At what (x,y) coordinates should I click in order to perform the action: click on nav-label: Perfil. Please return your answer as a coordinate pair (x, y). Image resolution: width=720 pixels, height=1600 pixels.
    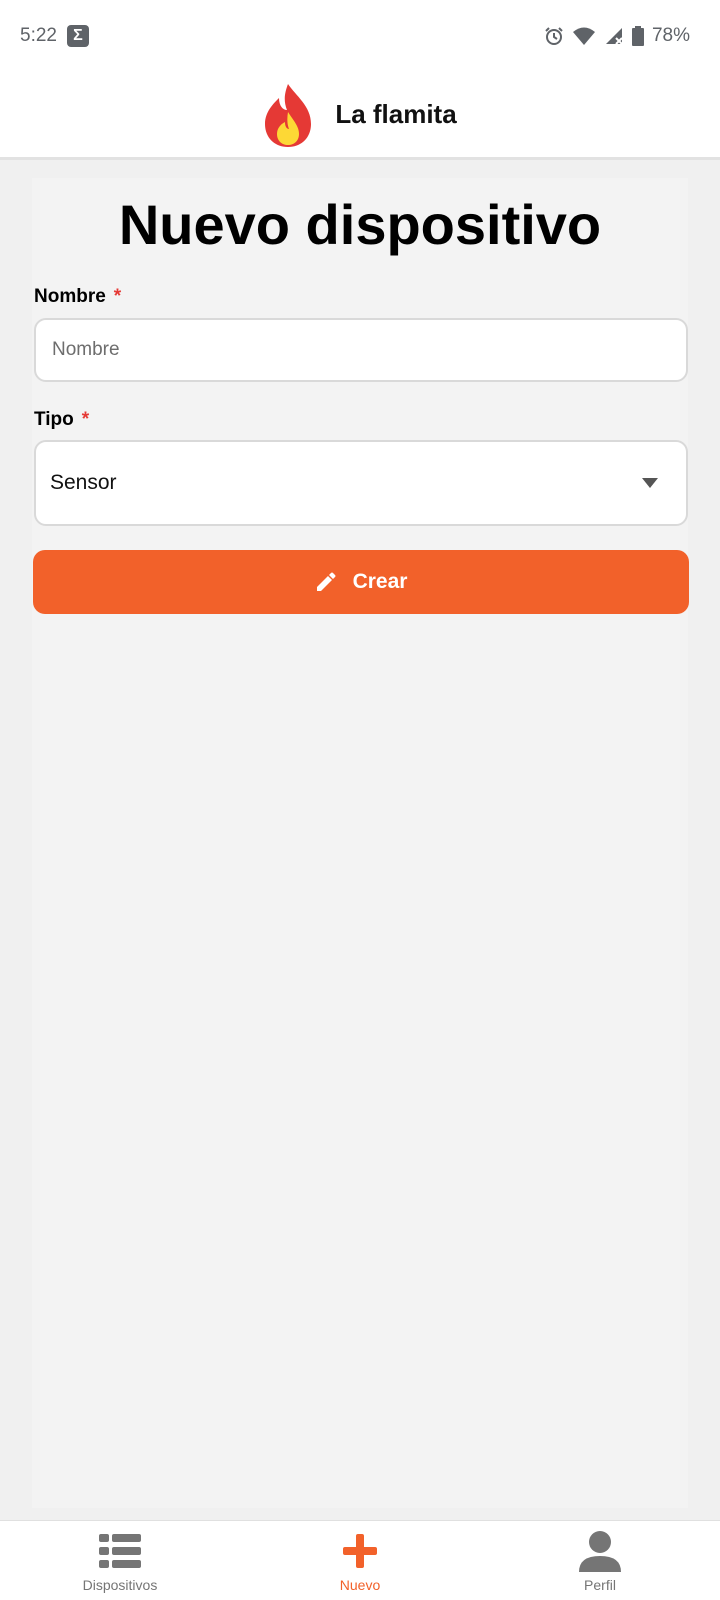
    Looking at the image, I should click on (600, 1585).